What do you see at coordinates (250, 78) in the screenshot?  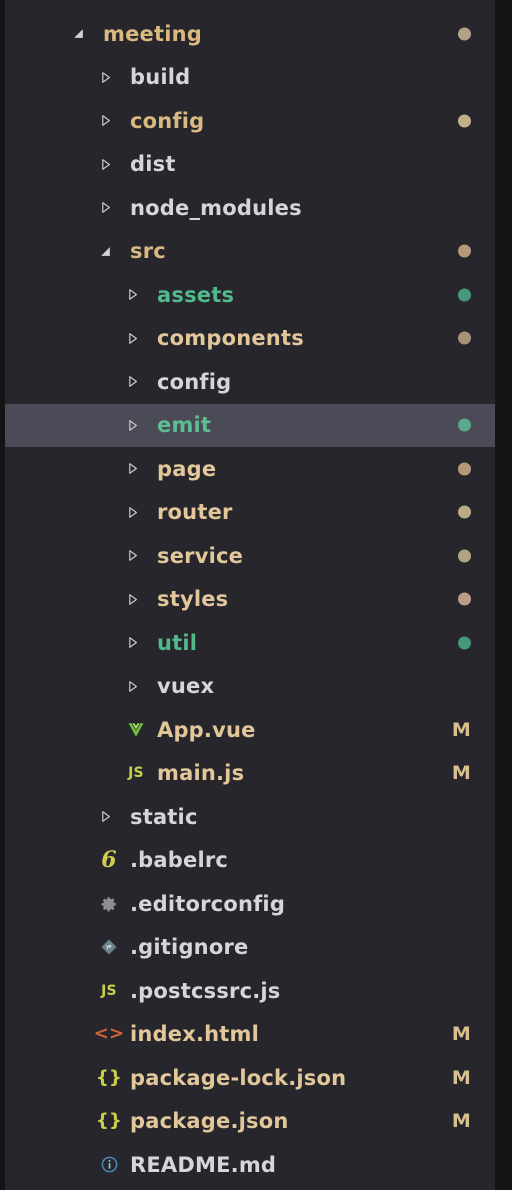 I see `tree-folder-row: build` at bounding box center [250, 78].